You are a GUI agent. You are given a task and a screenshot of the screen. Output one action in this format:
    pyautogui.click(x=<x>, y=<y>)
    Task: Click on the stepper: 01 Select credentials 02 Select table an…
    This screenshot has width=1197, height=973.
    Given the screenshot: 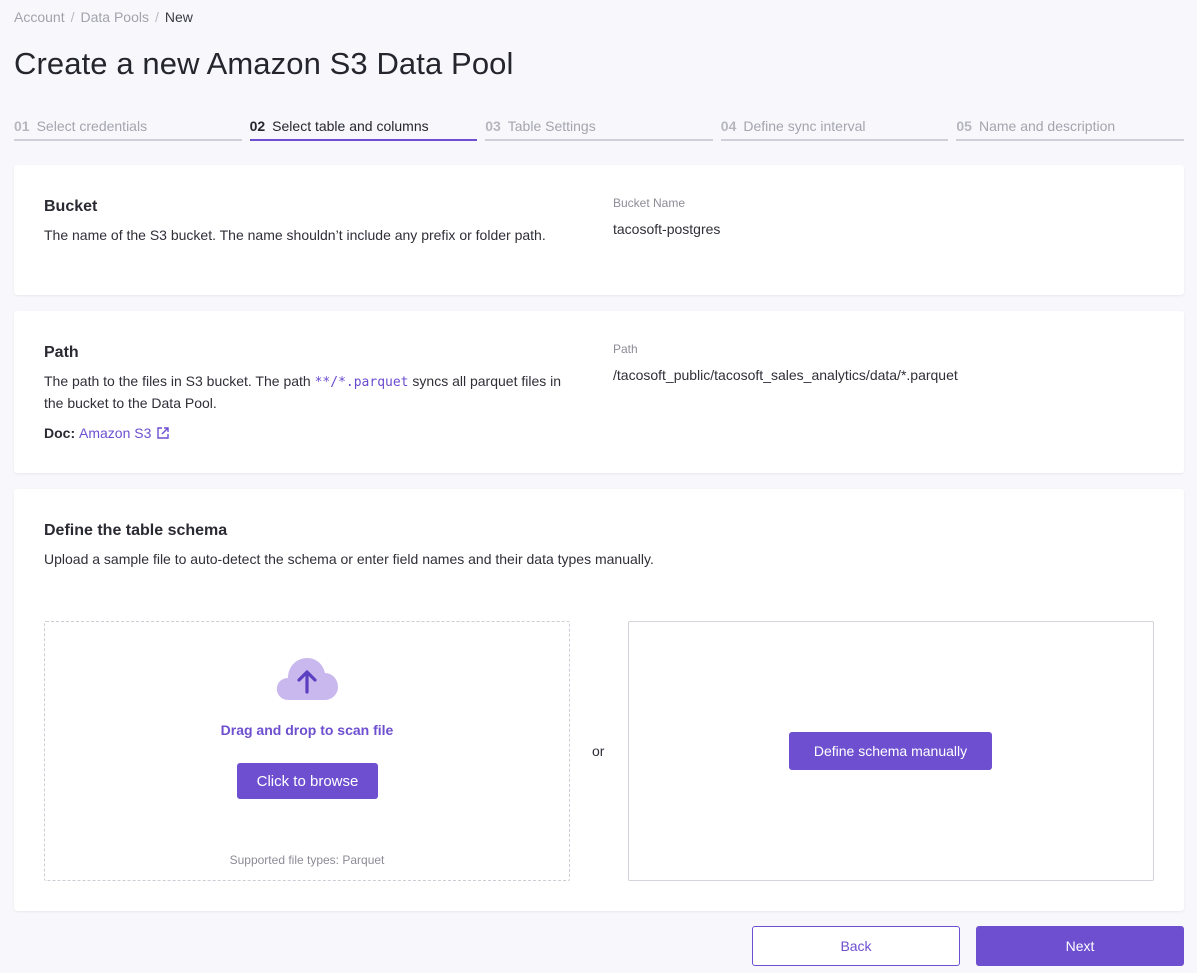 What is the action you would take?
    pyautogui.click(x=599, y=129)
    